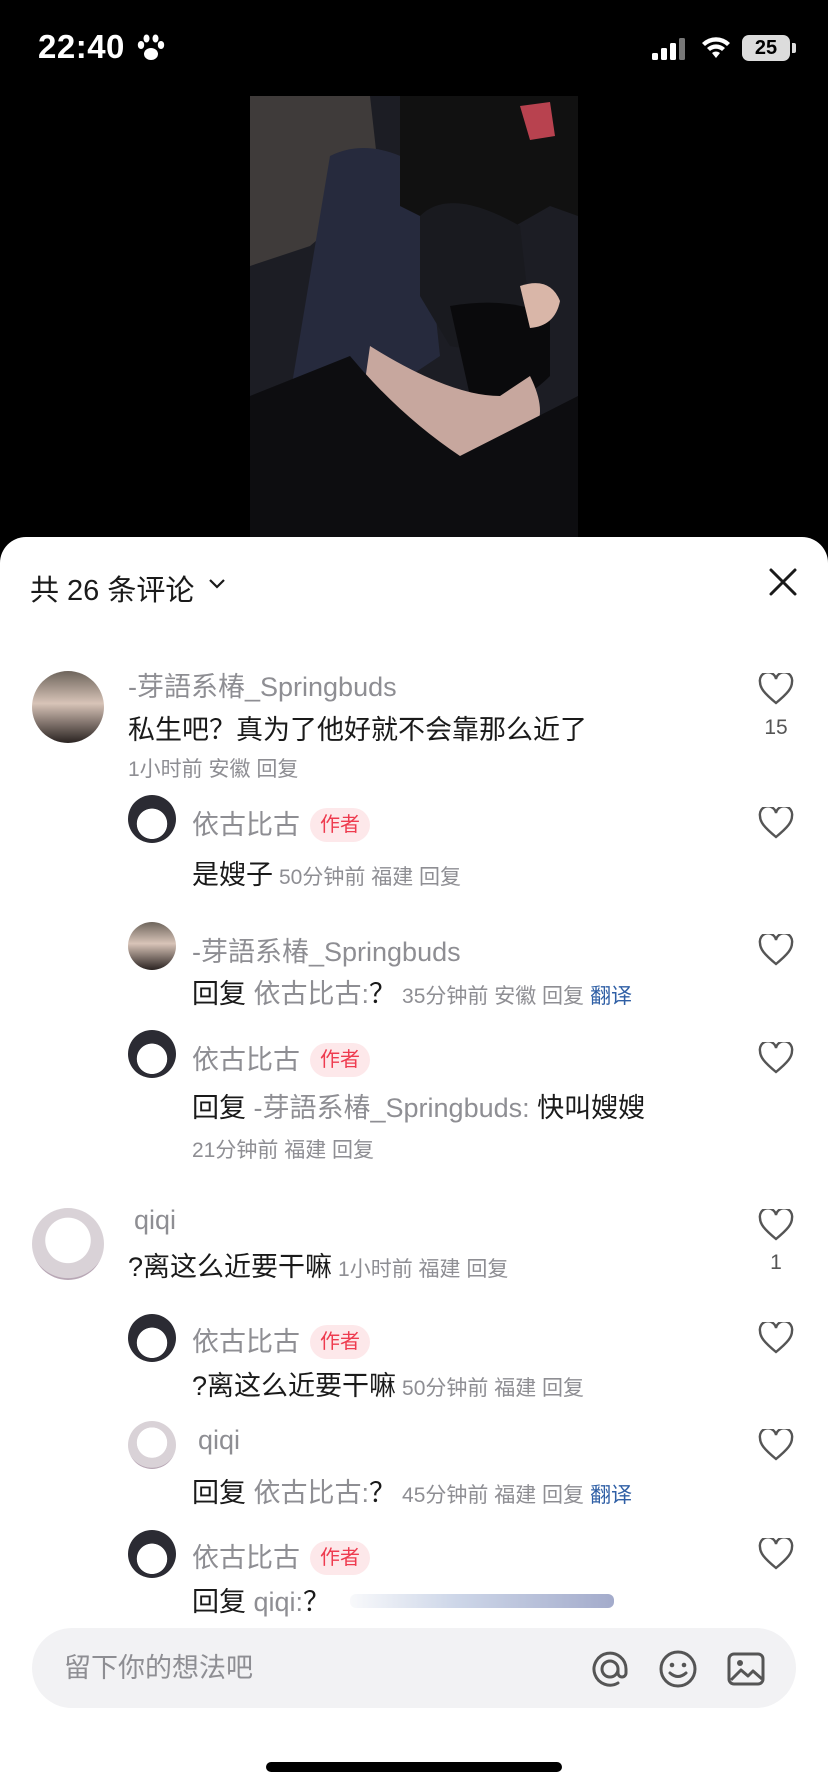  Describe the element at coordinates (414, 1767) in the screenshot. I see `home-indicator` at that location.